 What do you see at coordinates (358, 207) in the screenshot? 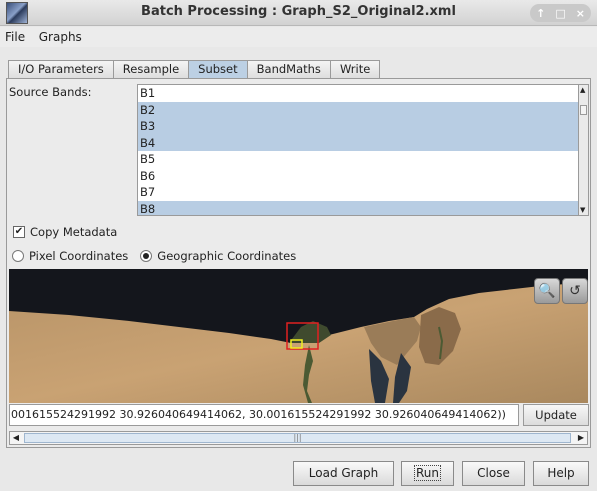
I see `band-item: B8` at bounding box center [358, 207].